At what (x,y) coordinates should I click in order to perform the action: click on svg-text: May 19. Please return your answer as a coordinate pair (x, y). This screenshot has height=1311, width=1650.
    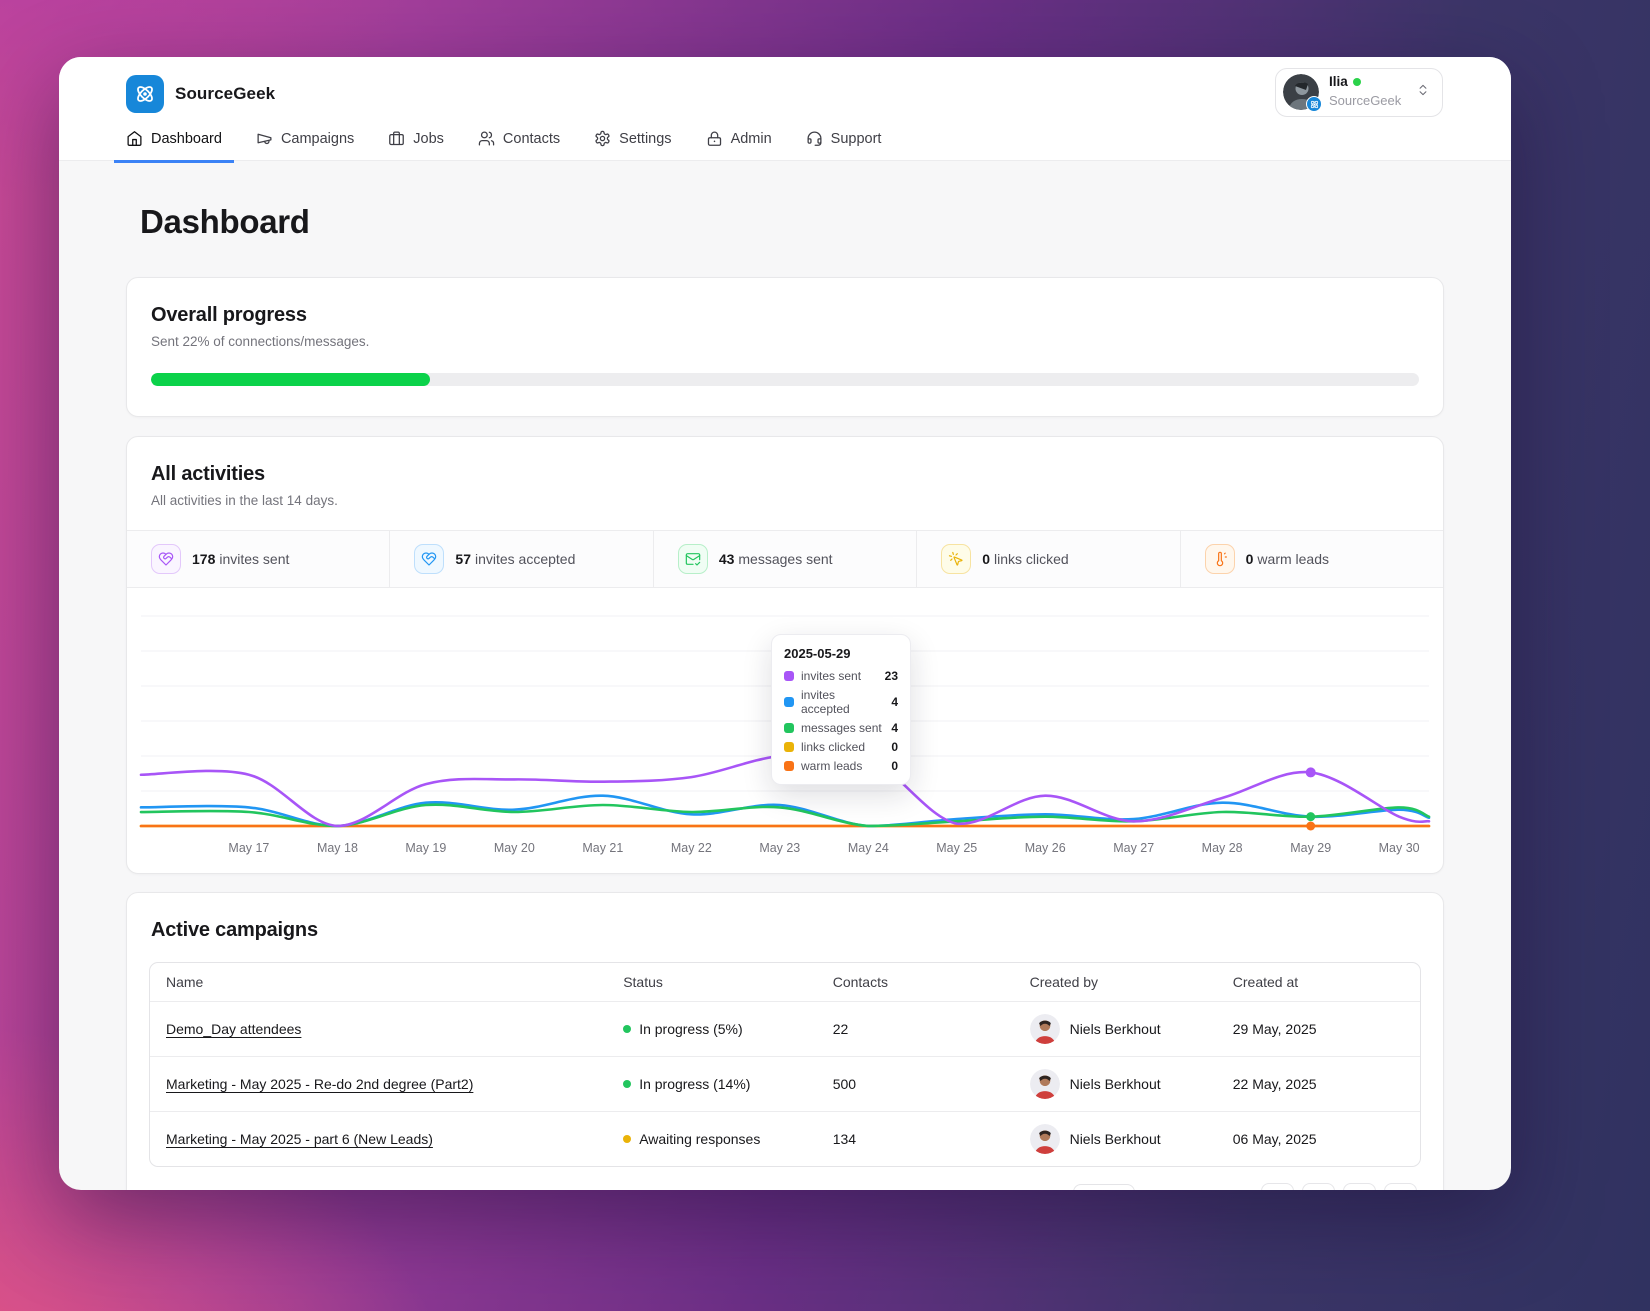
    Looking at the image, I should click on (425, 848).